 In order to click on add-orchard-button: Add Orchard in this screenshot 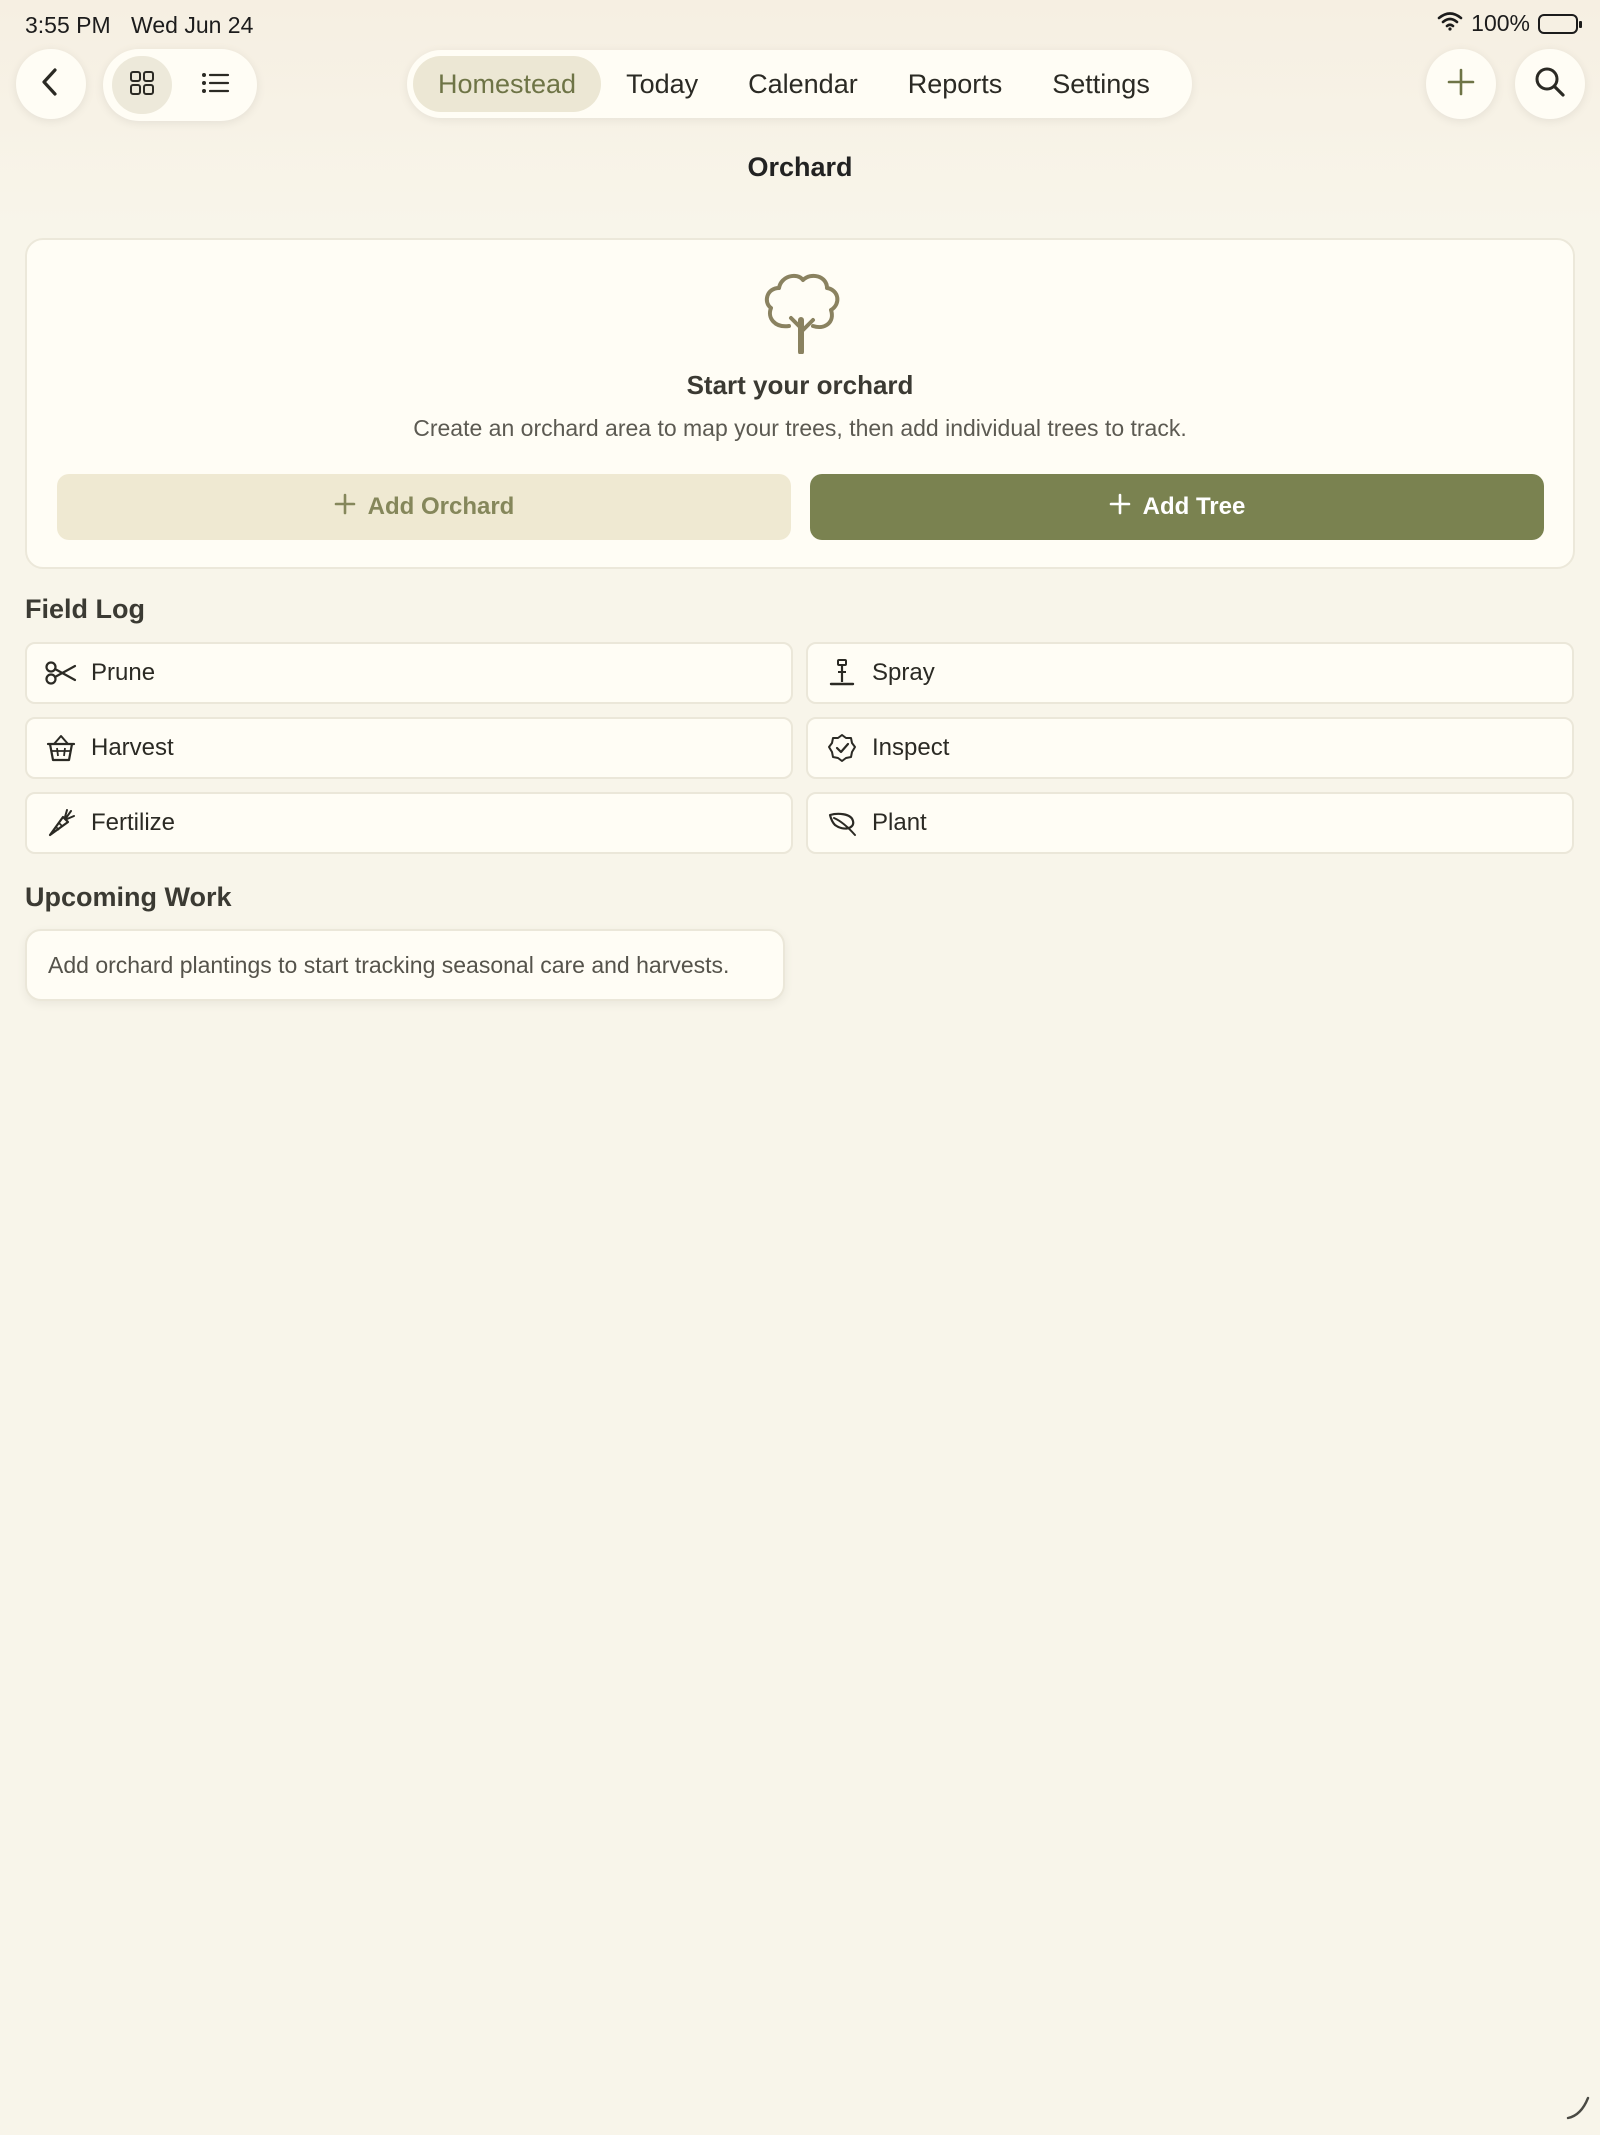, I will do `click(424, 507)`.